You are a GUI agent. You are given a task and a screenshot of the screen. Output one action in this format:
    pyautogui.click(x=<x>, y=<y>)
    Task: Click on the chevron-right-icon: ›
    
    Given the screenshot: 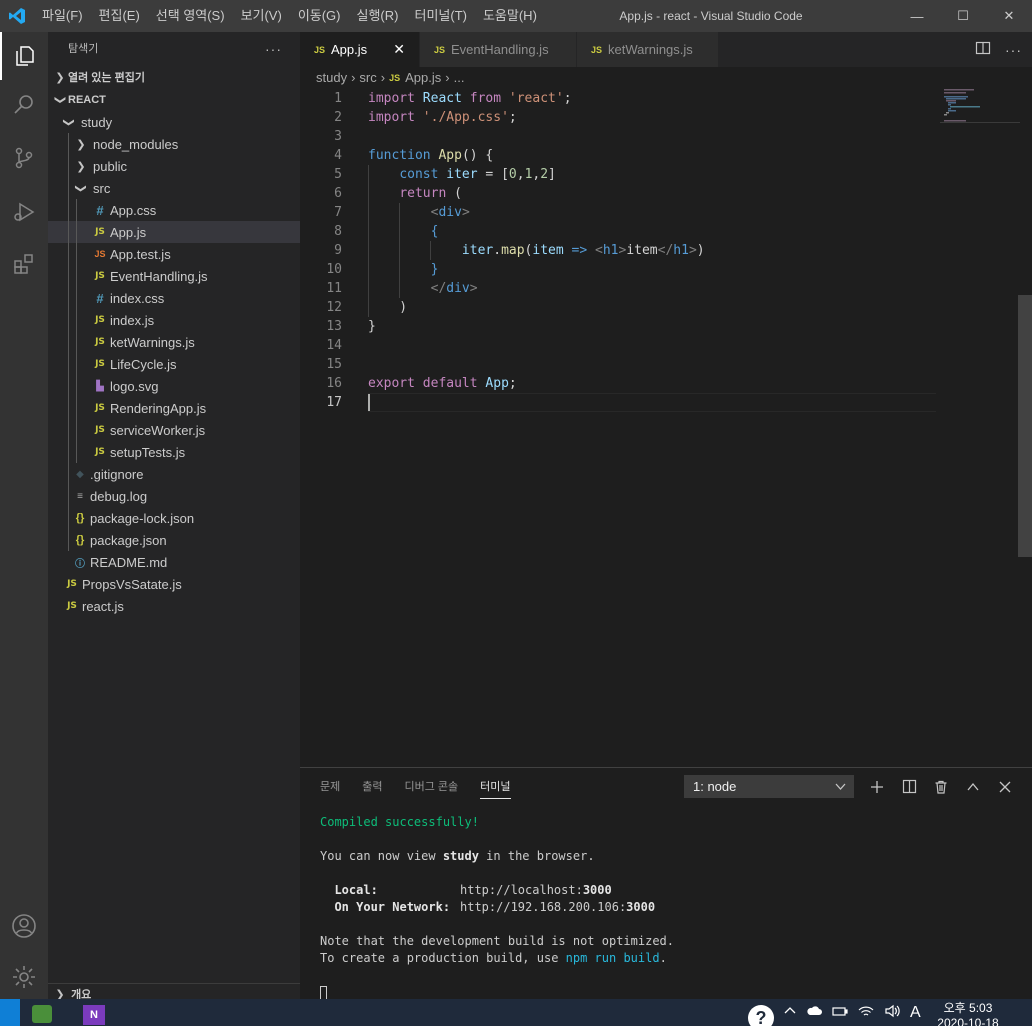 What is the action you would take?
    pyautogui.click(x=353, y=77)
    